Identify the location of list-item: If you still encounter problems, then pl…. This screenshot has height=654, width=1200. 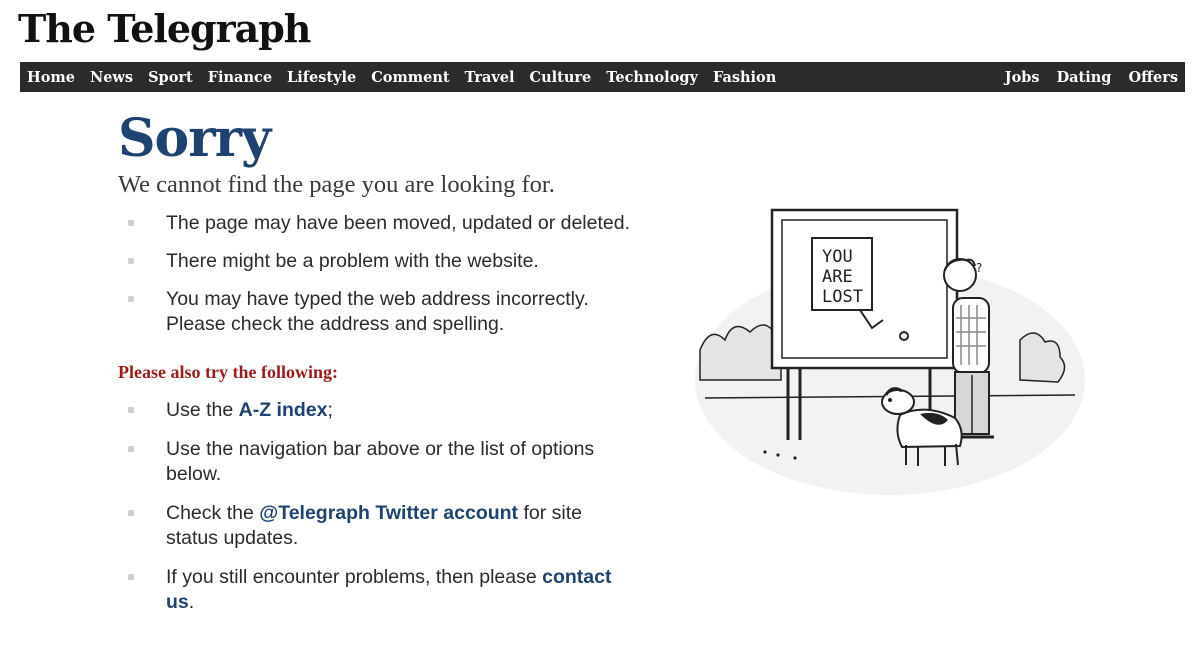
(377, 590).